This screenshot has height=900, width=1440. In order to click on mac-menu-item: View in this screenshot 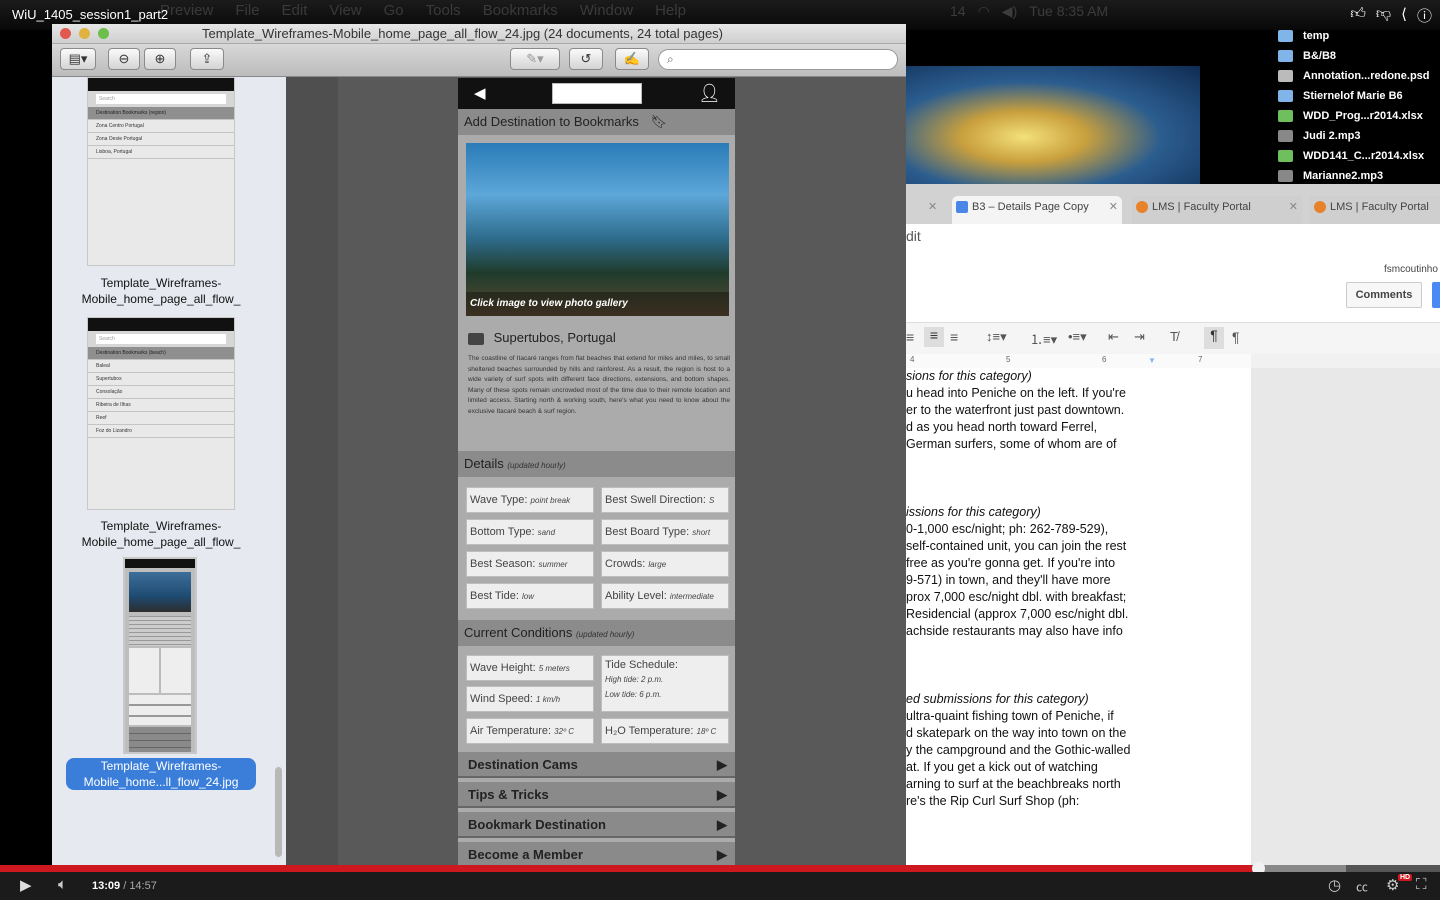, I will do `click(345, 10)`.